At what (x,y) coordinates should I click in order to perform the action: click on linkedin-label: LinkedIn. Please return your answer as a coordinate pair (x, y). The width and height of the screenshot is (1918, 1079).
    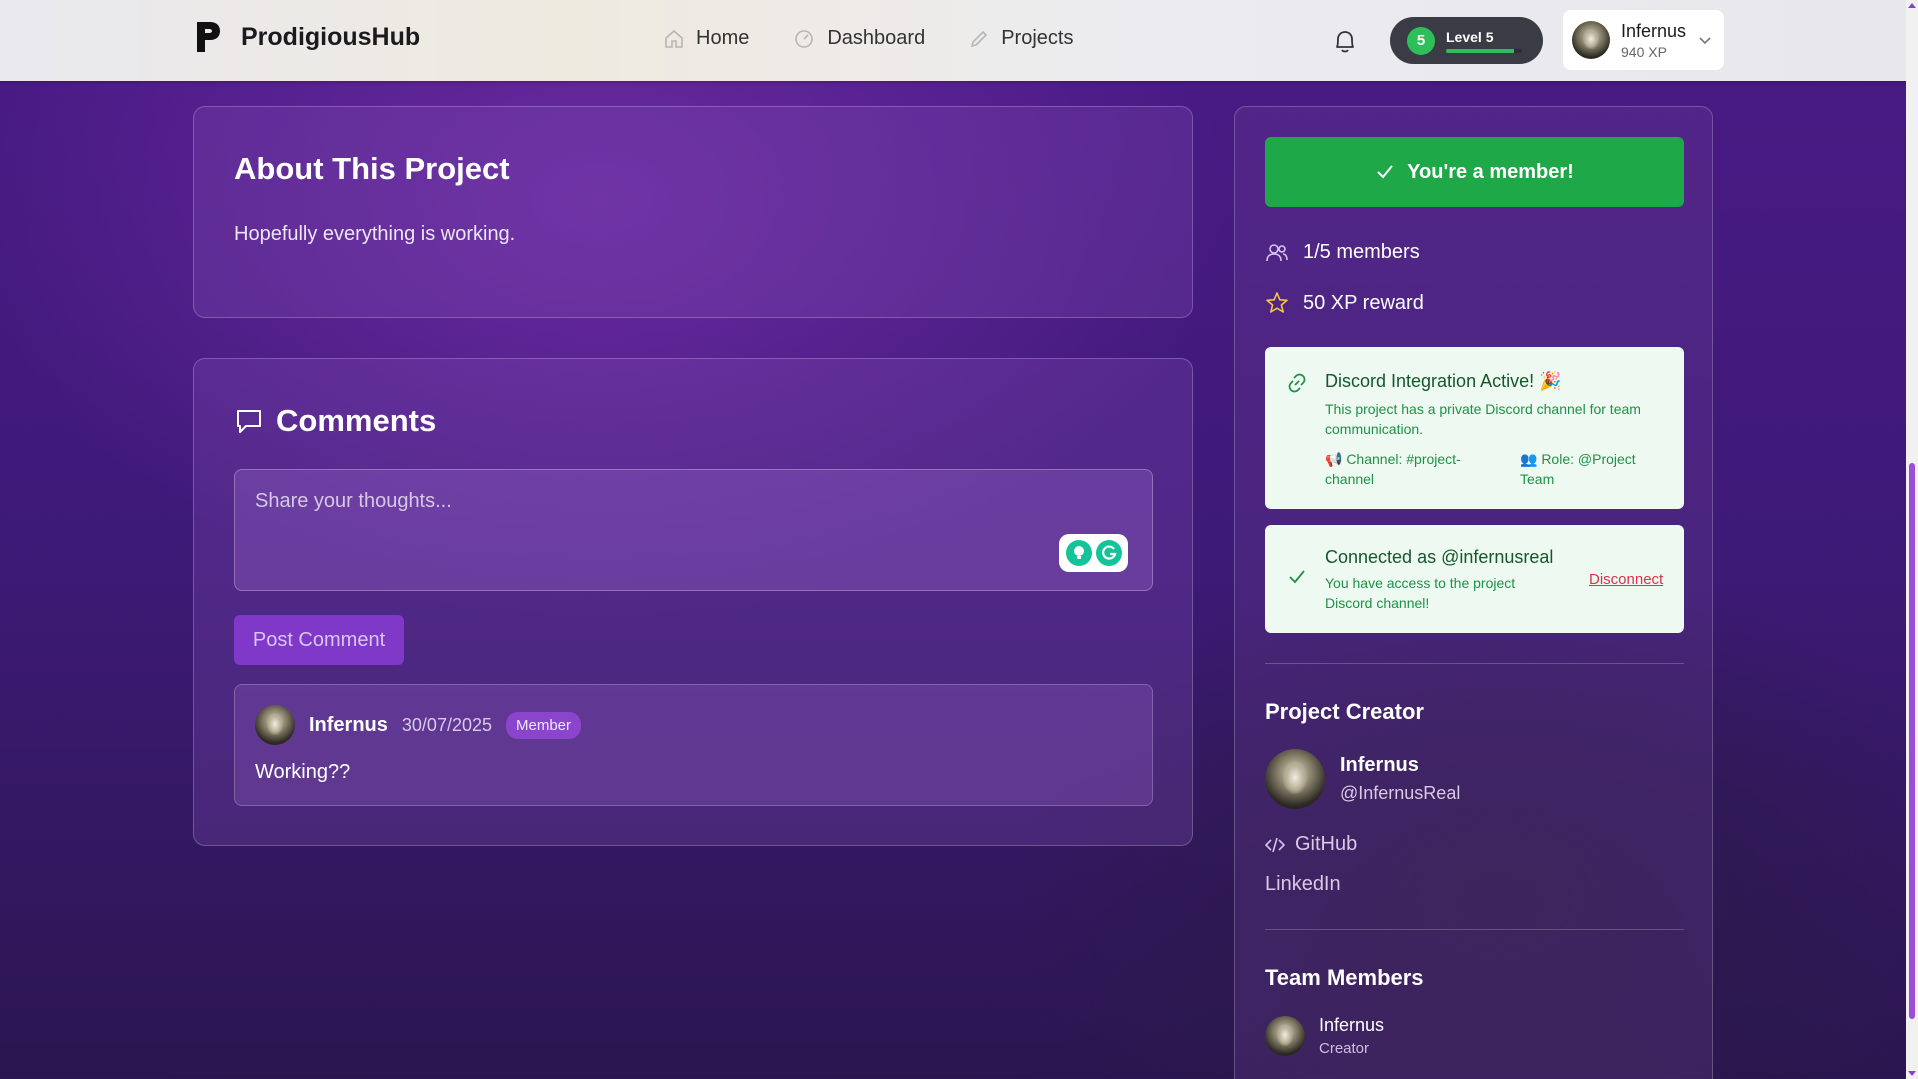
    Looking at the image, I should click on (1303, 884).